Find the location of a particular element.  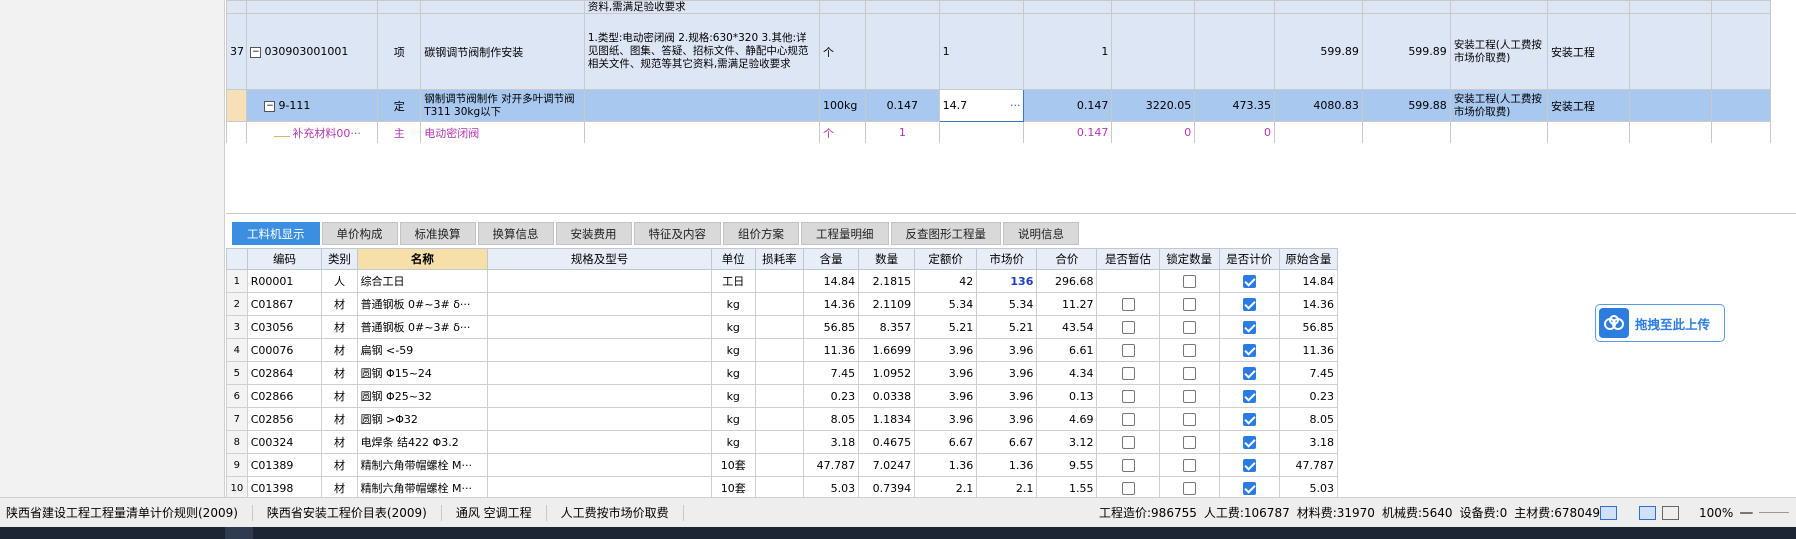

upload-drop-zone: 拖拽至此上传 is located at coordinates (1660, 323).